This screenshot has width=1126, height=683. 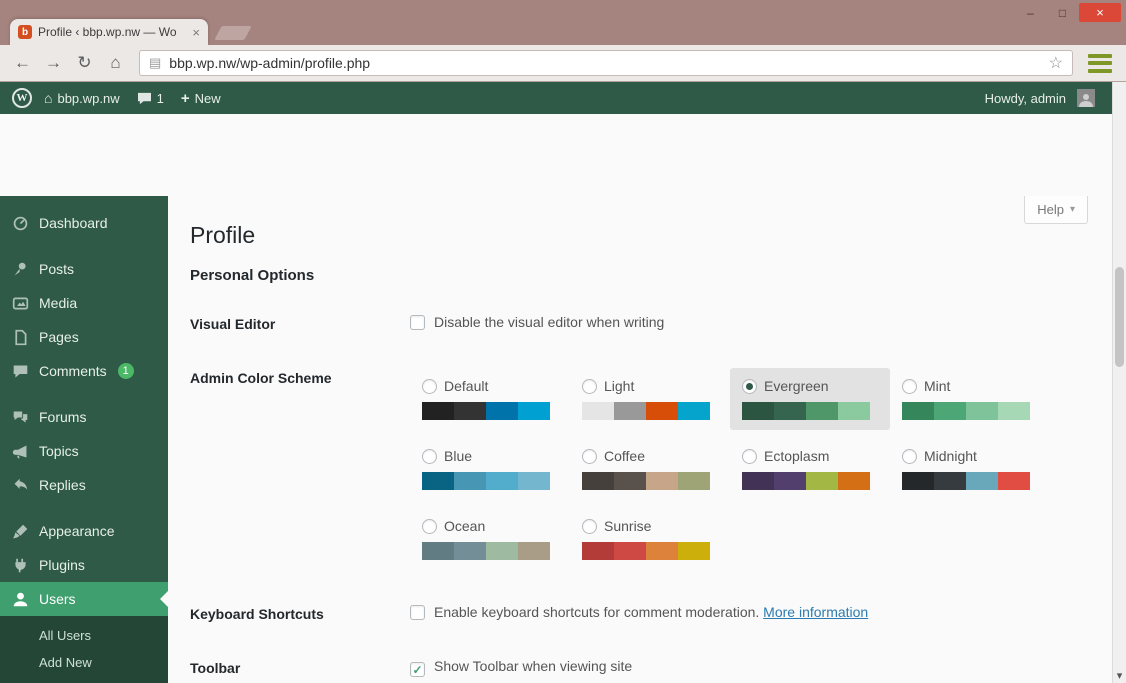 I want to click on sidebar-item-dashboard: Dashboard, so click(x=84, y=223).